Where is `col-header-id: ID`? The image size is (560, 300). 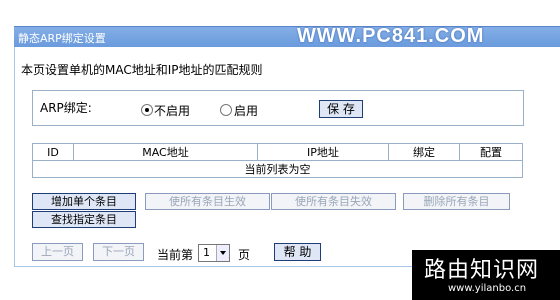
col-header-id: ID is located at coordinates (53, 152).